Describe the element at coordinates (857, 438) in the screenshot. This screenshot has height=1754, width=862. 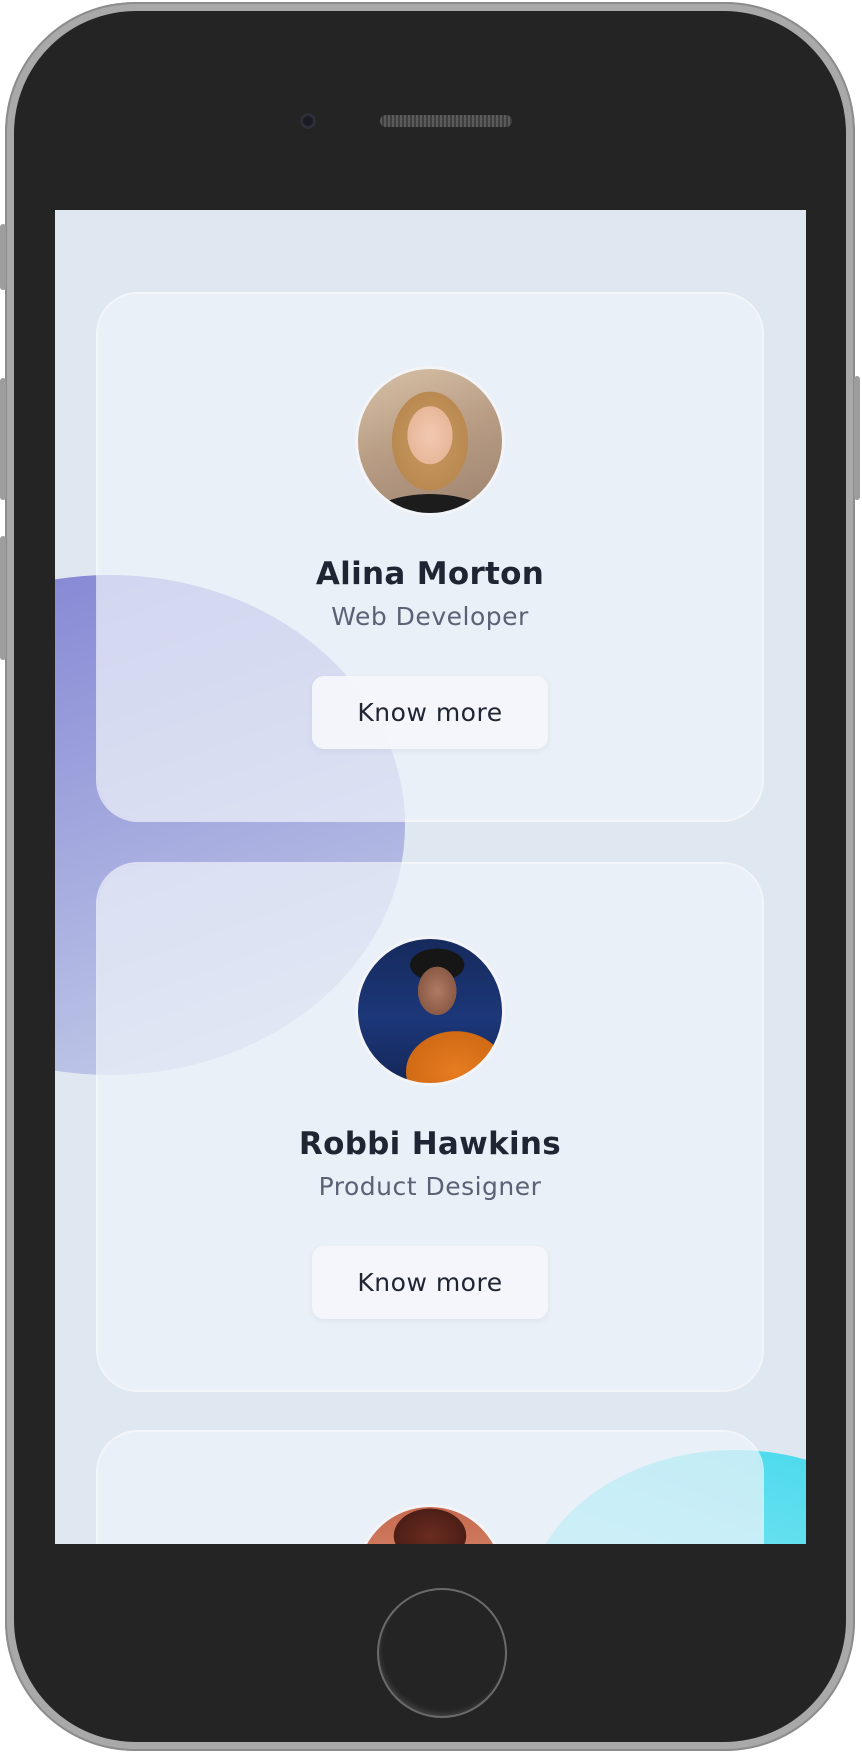
I see `power-button` at that location.